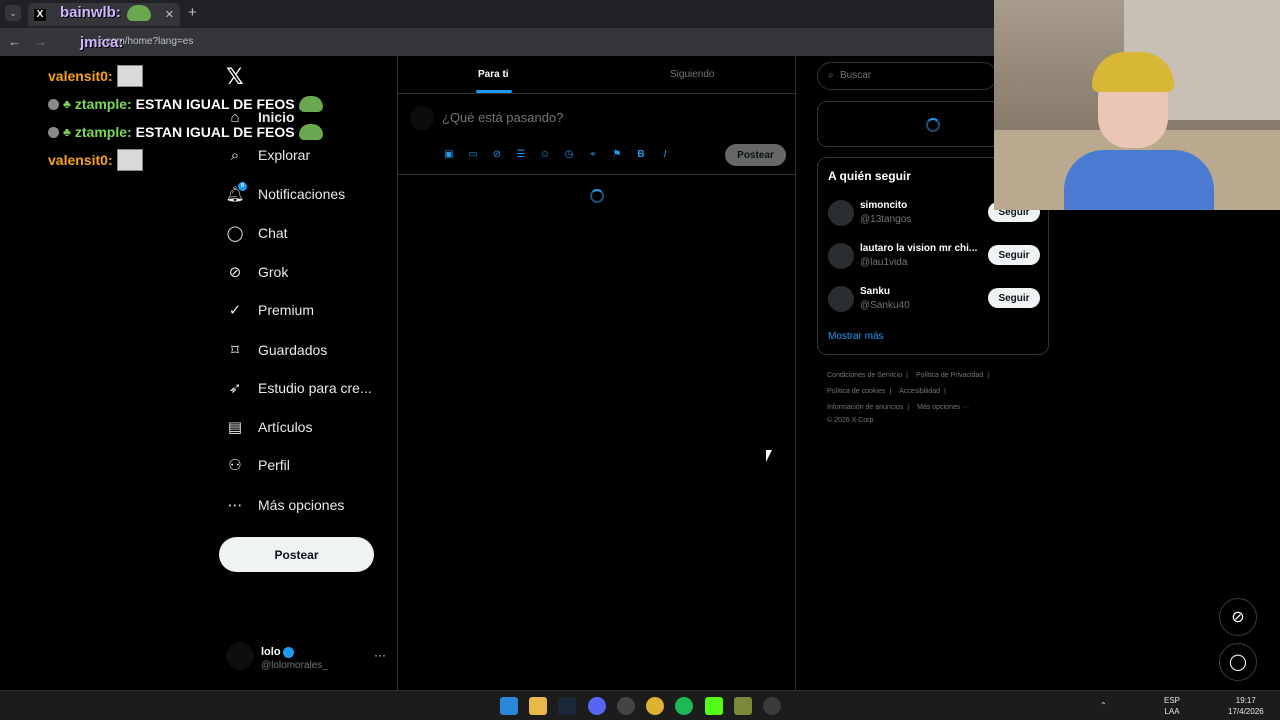 This screenshot has height=720, width=1280. Describe the element at coordinates (449, 155) in the screenshot. I see `image-icon: ▣` at that location.